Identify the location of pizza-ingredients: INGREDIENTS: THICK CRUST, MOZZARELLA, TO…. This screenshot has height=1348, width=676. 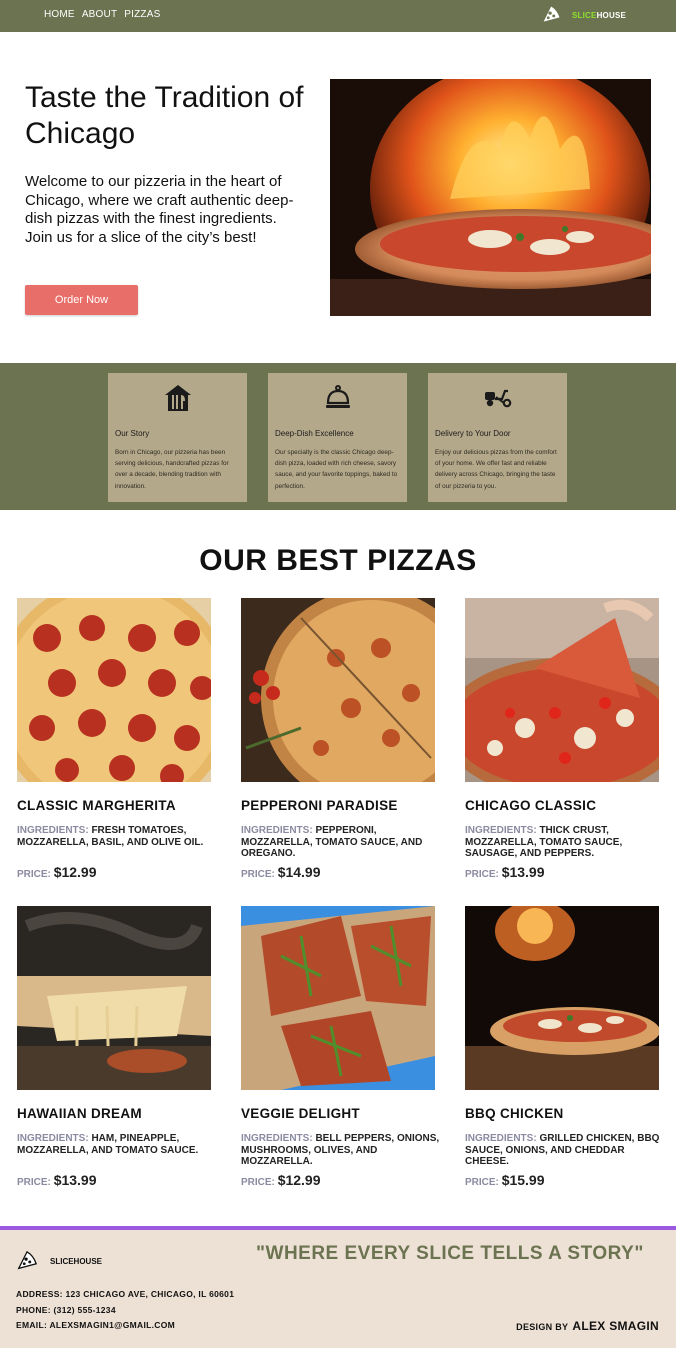
(544, 842).